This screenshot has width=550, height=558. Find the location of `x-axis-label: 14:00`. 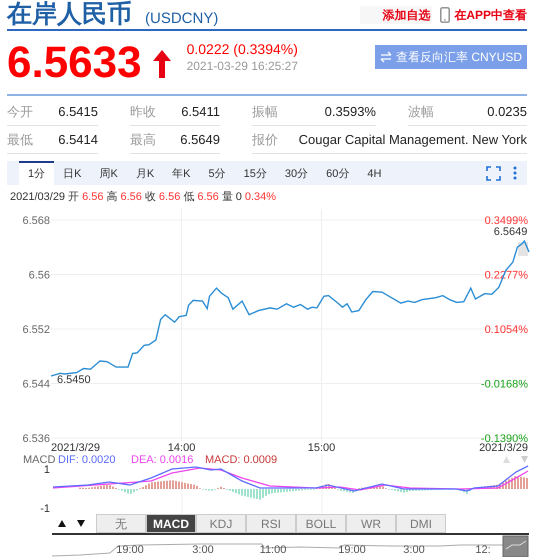

x-axis-label: 14:00 is located at coordinates (182, 447).